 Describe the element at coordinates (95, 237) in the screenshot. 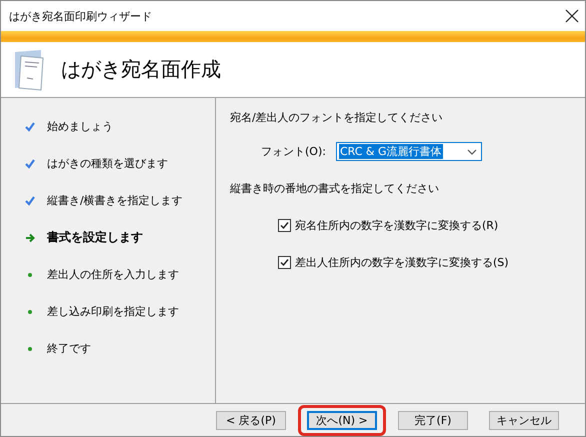

I see `step-label: 書式を設定します` at that location.